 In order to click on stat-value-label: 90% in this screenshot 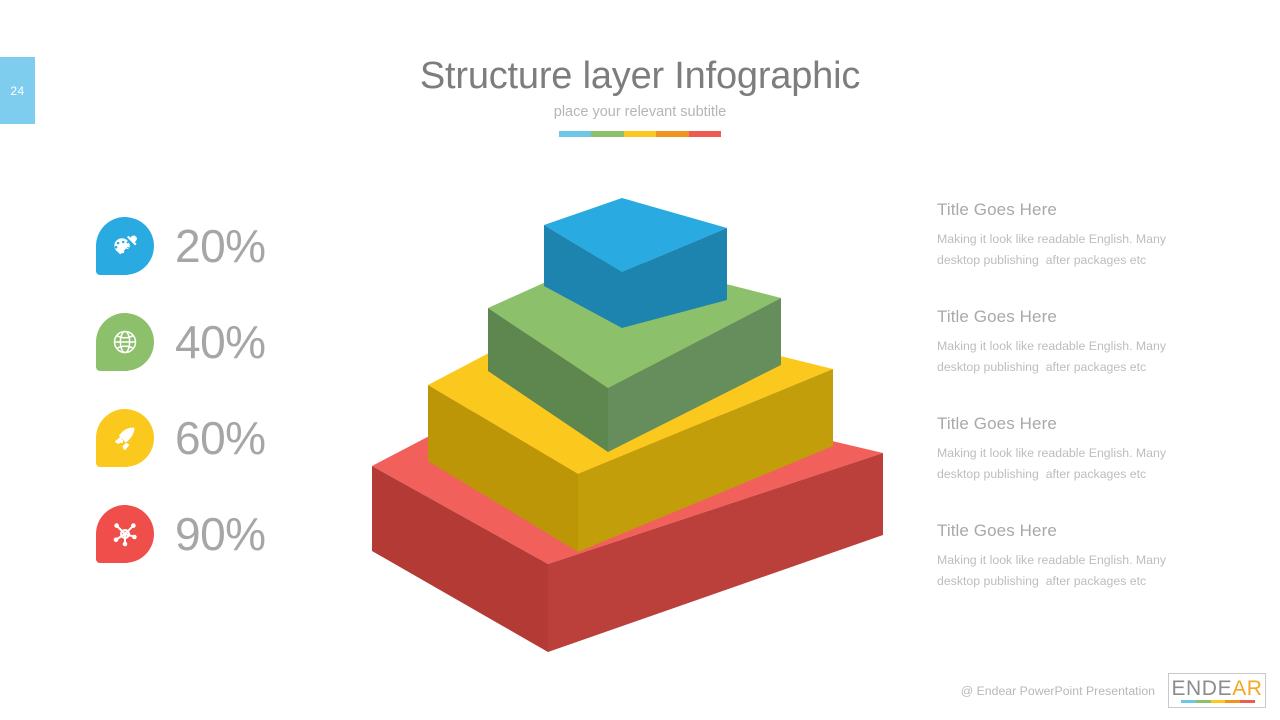, I will do `click(220, 534)`.